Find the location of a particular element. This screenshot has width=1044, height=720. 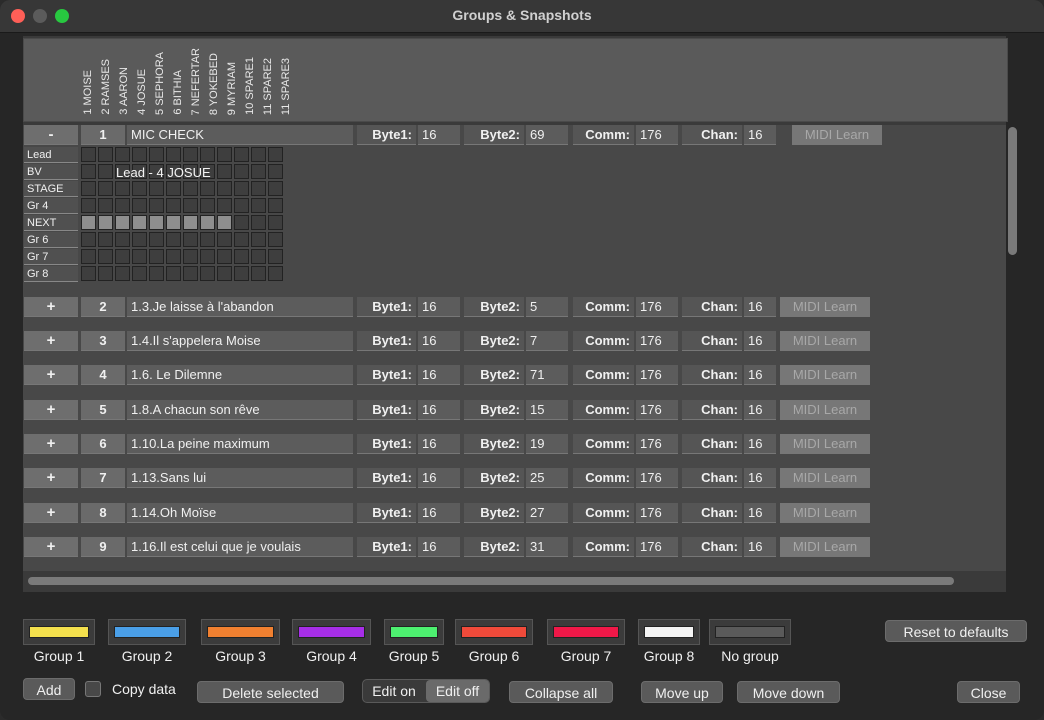

snapshot-name-field: 1.6. Le Dilemne is located at coordinates (240, 375).